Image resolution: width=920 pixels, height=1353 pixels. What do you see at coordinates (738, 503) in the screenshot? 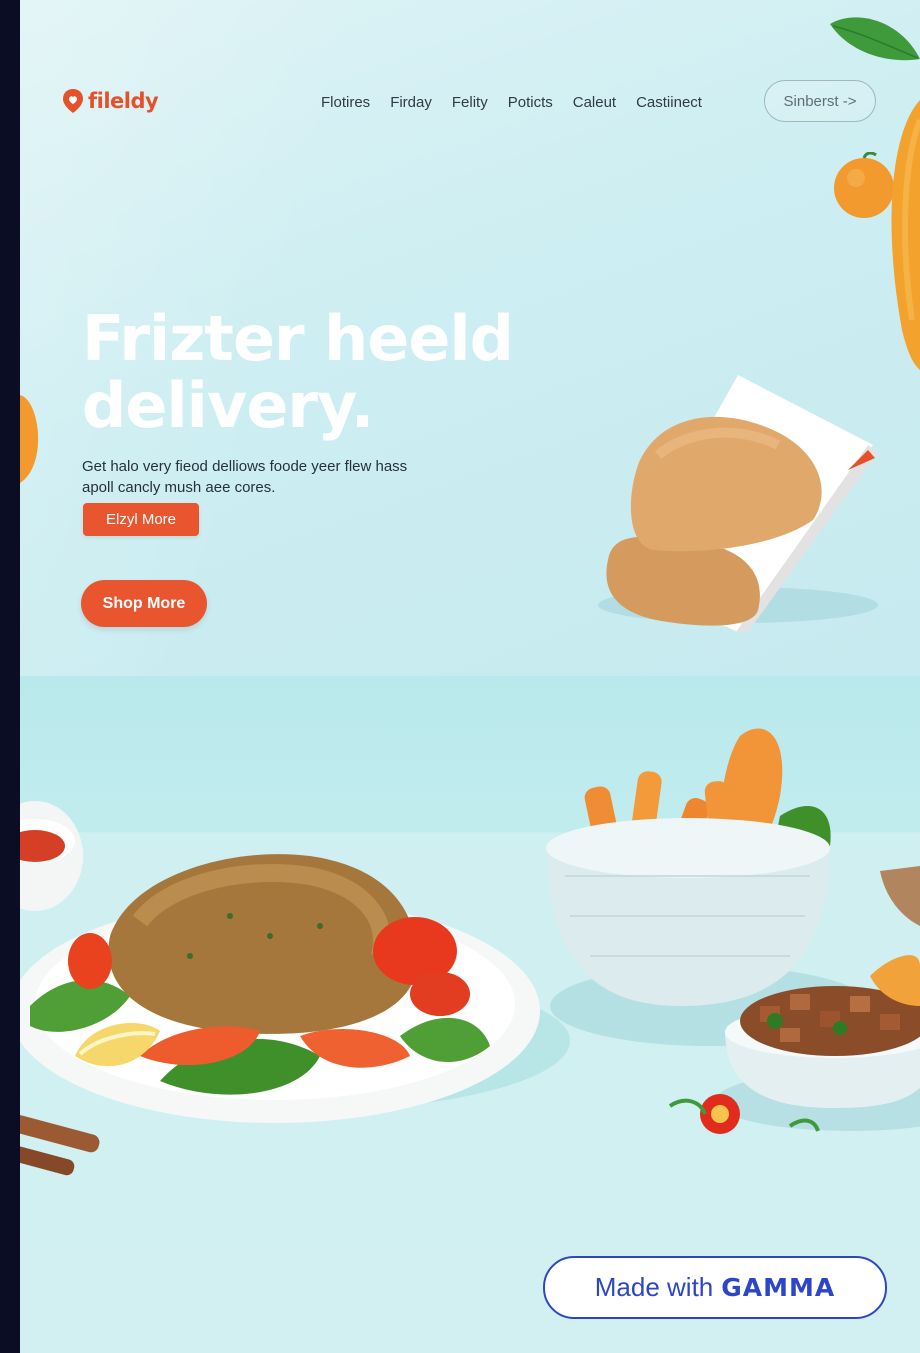
I see `bread-wrap-illustration` at bounding box center [738, 503].